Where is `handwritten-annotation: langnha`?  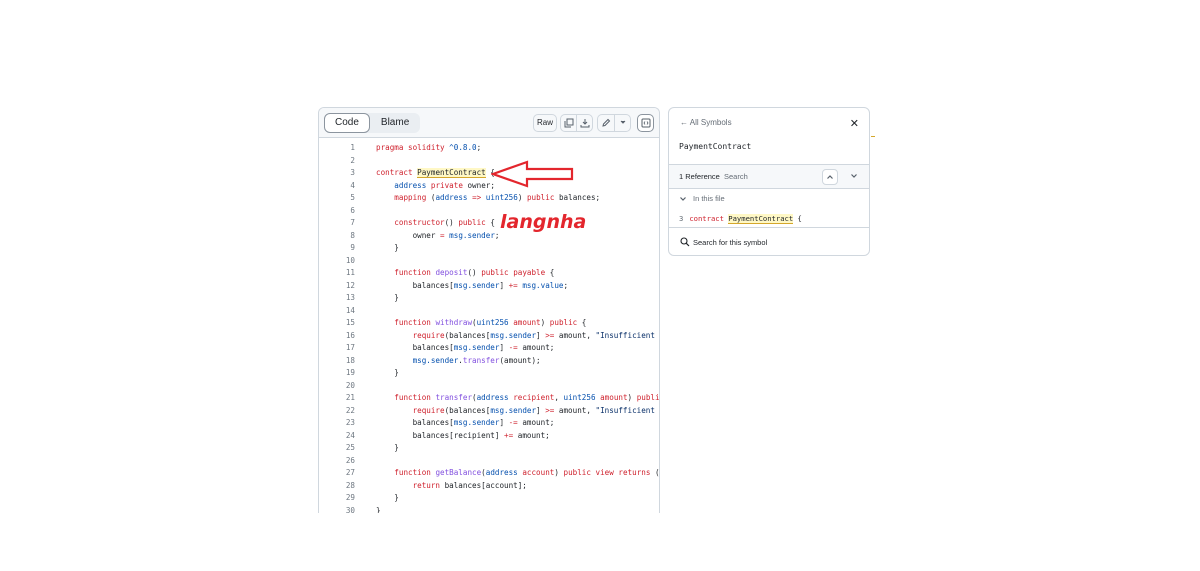
handwritten-annotation: langnha is located at coordinates (543, 222).